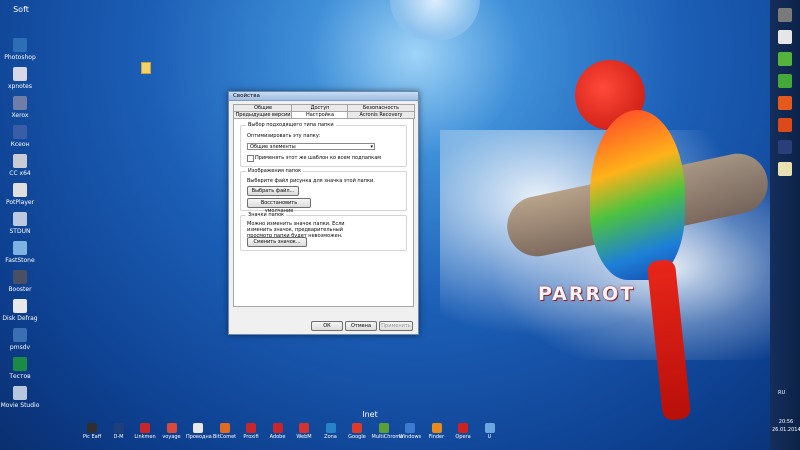 This screenshot has width=800, height=450. I want to click on launcher-label: MultiChrome, so click(387, 437).